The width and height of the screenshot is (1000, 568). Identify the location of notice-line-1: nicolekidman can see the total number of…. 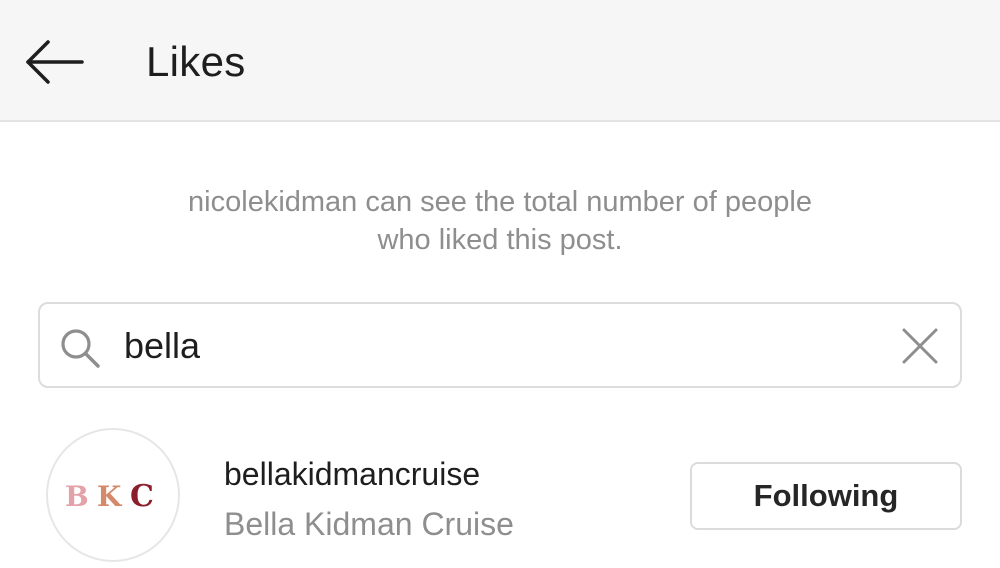
(500, 202).